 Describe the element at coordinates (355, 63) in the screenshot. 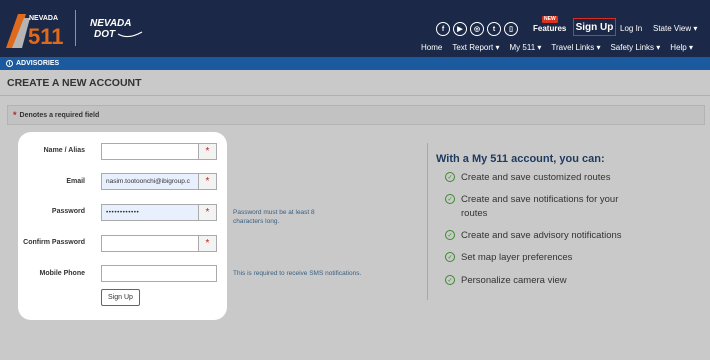

I see `advisories-bar: i ADVISORIES` at that location.